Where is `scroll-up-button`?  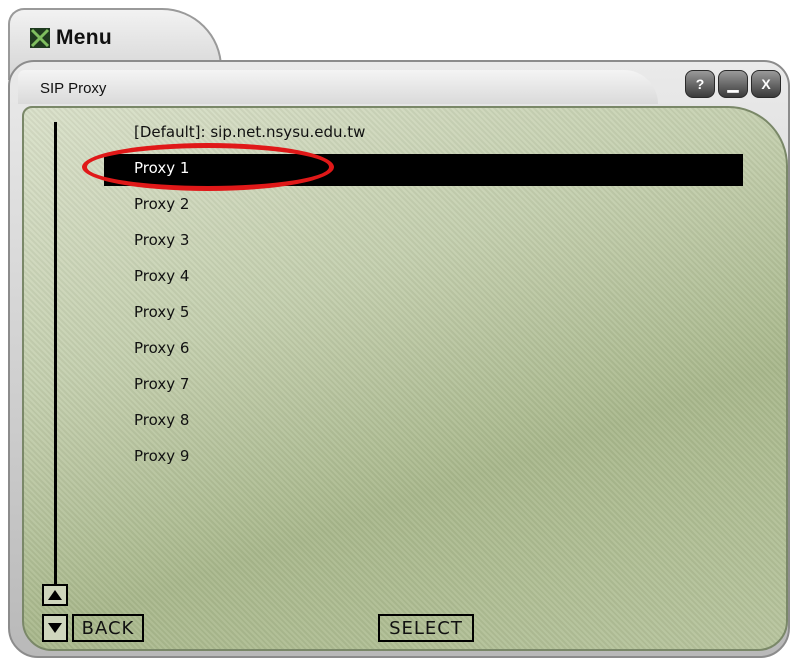
scroll-up-button is located at coordinates (55, 595).